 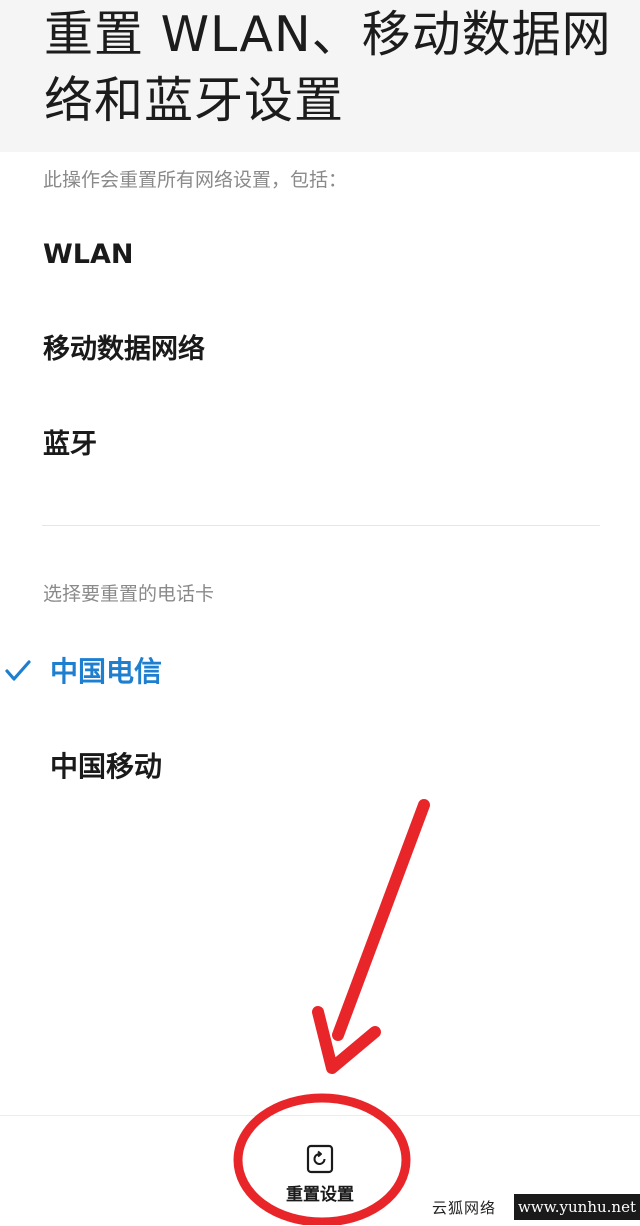 What do you see at coordinates (321, 525) in the screenshot?
I see `divider` at bounding box center [321, 525].